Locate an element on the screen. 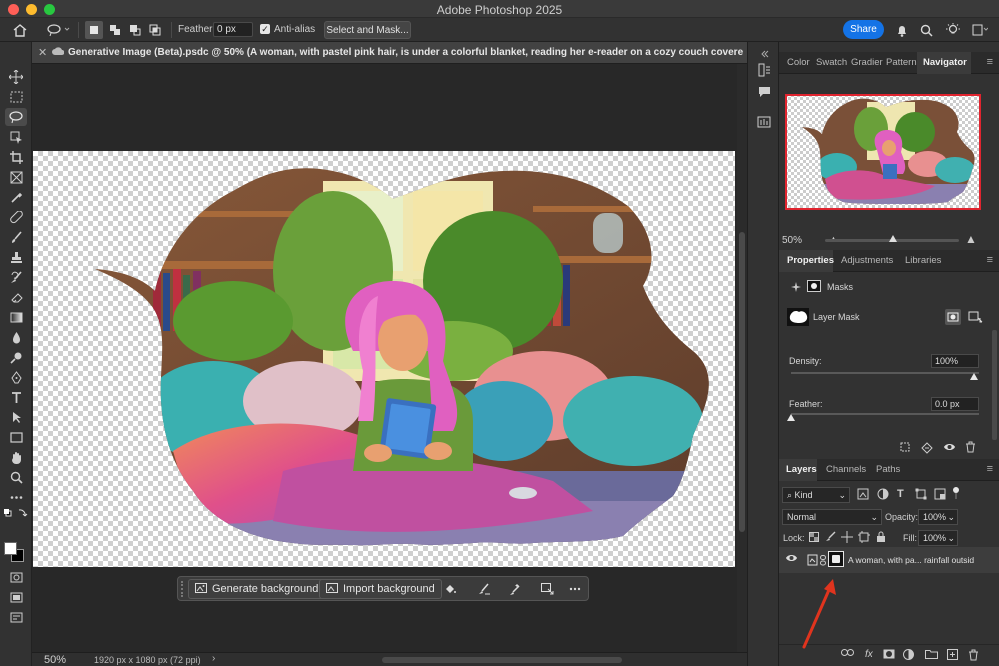 The image size is (999, 666). gradient-tool-icon is located at coordinates (16, 317).